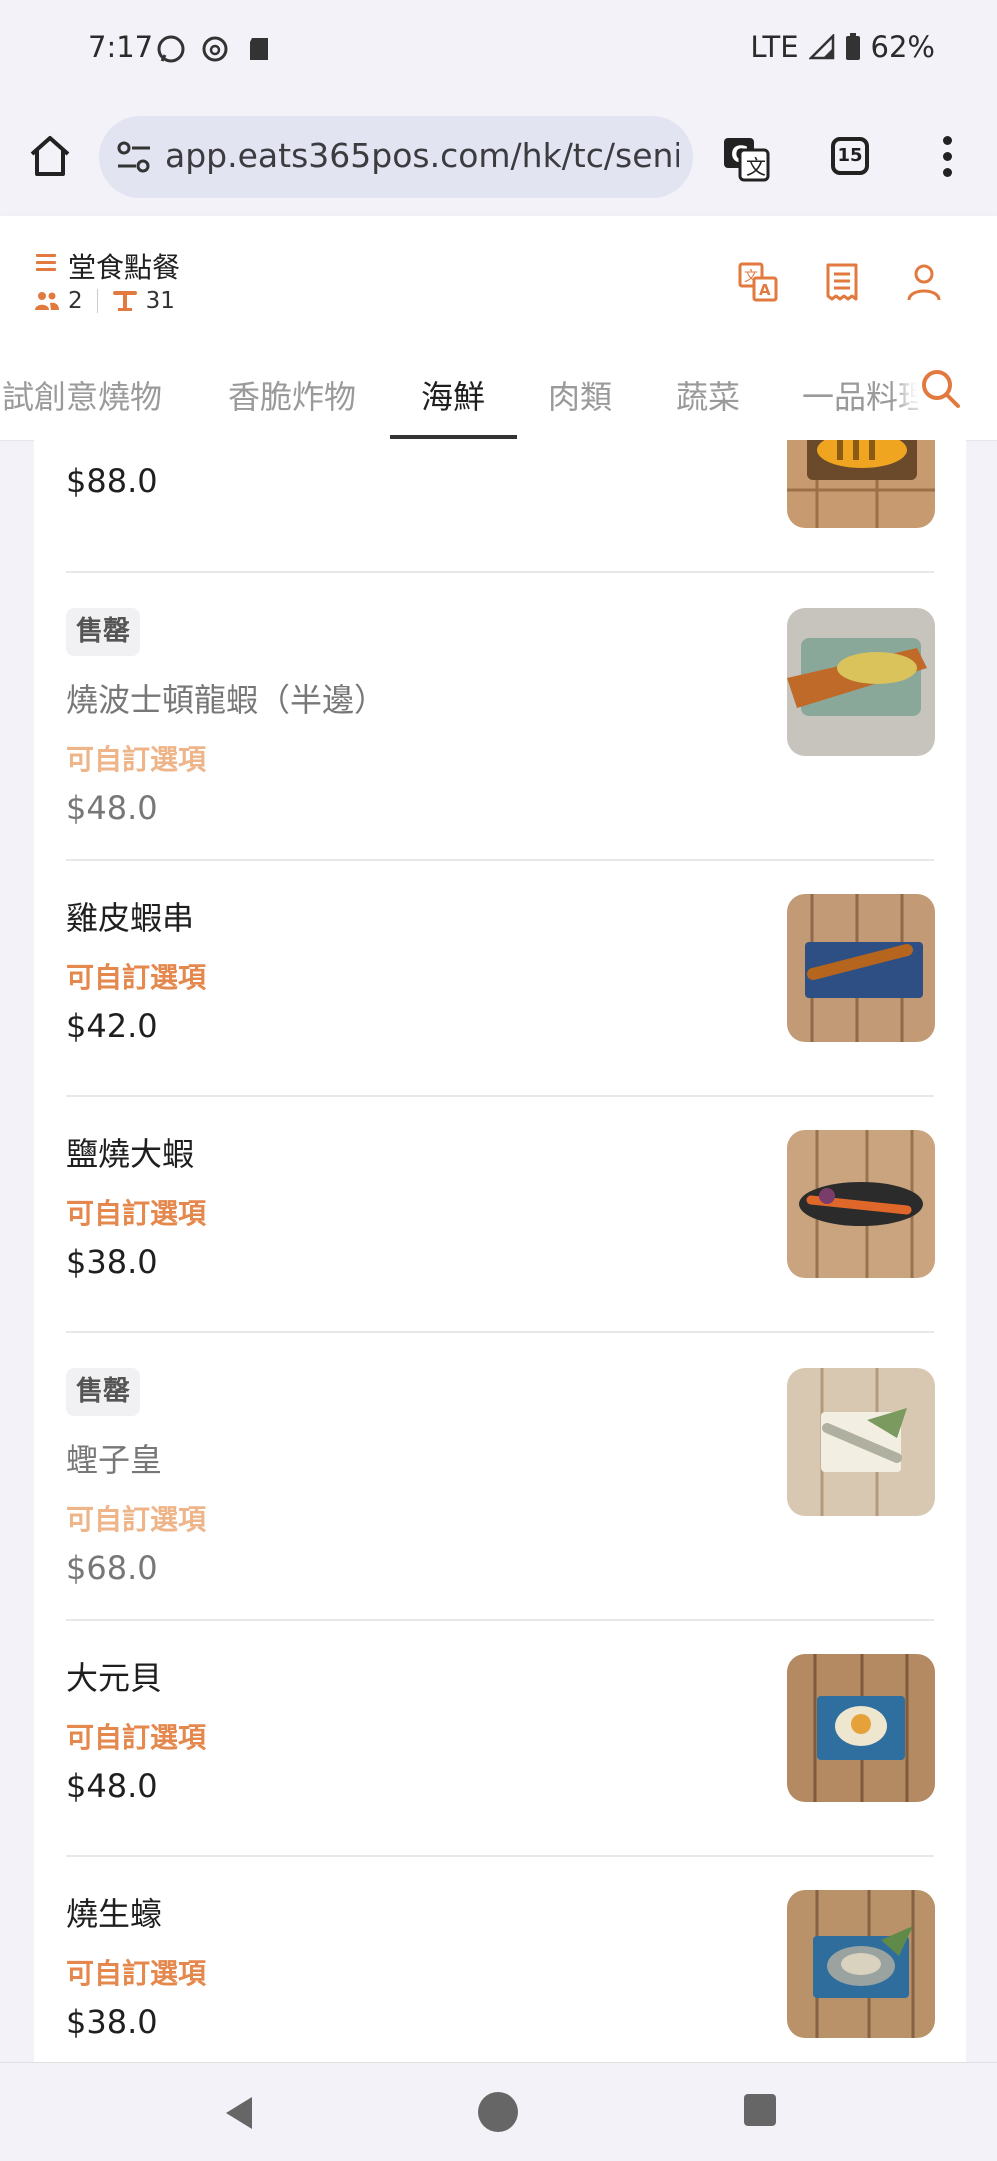 The width and height of the screenshot is (997, 2161). I want to click on url-text: app.eats365pos.com/hk/tc/senizaka, so click(422, 155).